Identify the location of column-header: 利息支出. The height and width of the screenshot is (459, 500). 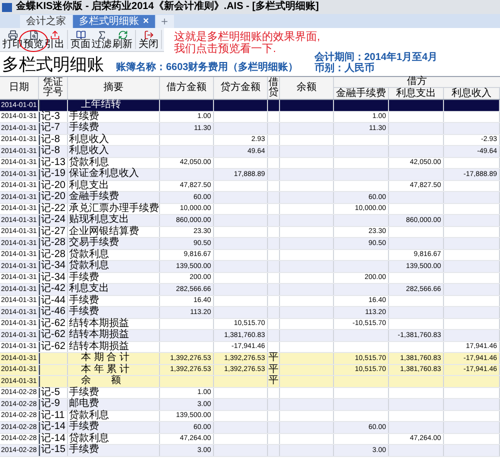
(416, 93).